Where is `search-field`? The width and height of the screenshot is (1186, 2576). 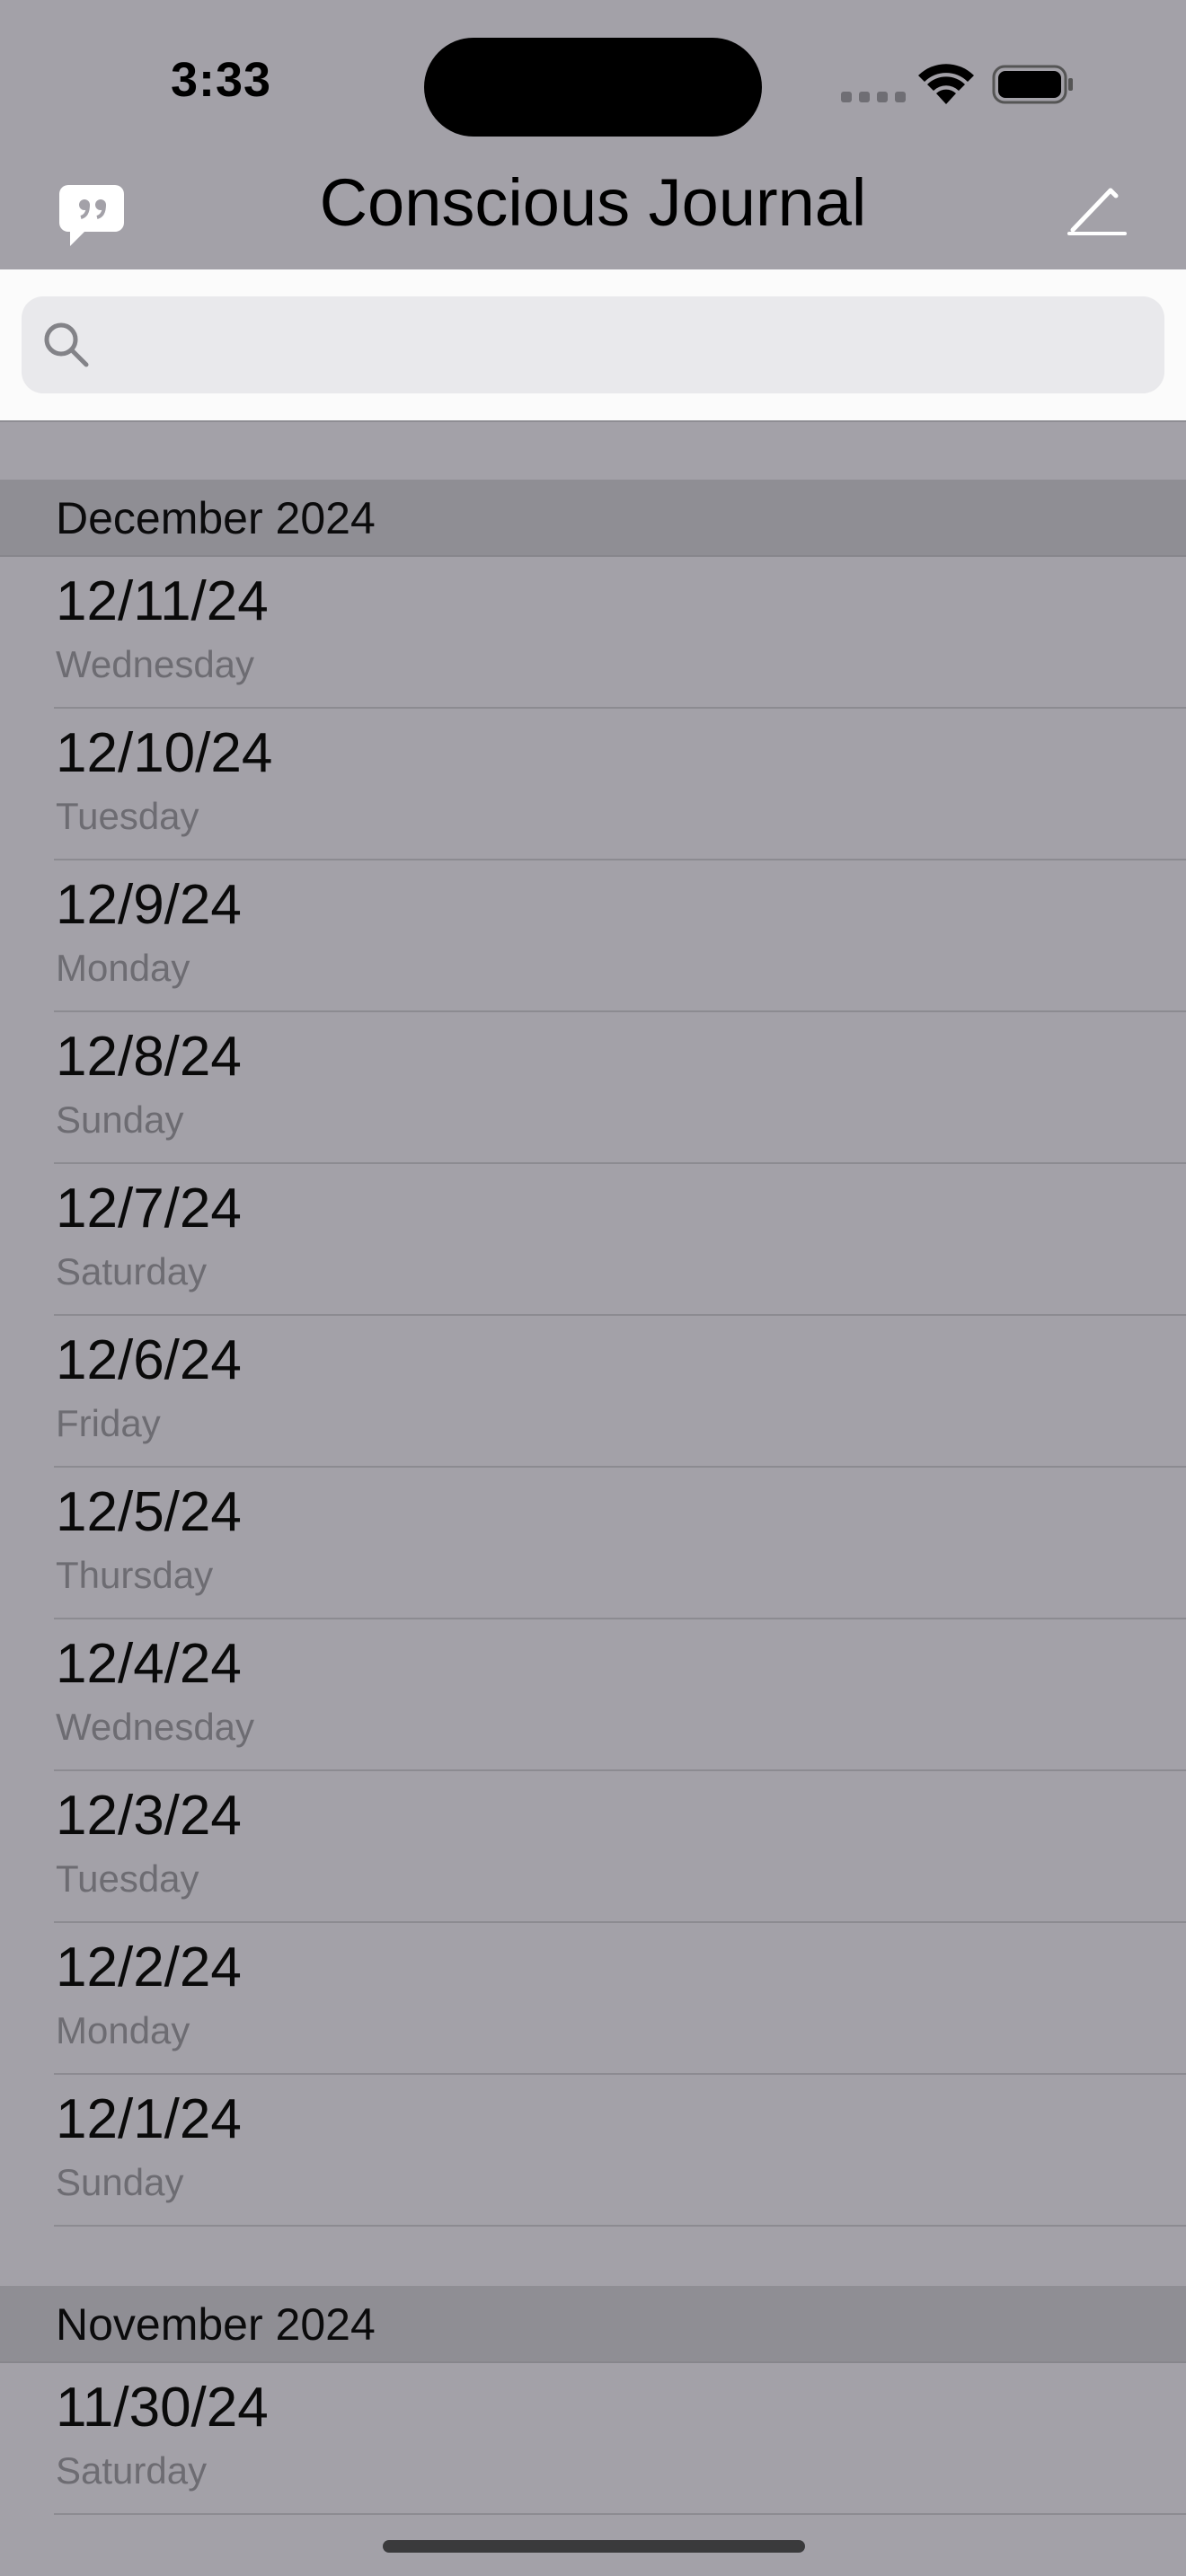
search-field is located at coordinates (593, 345).